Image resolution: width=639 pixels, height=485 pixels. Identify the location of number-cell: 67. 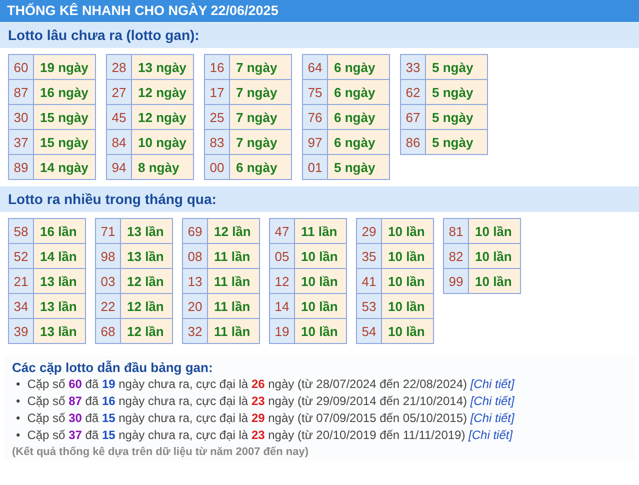
(413, 117).